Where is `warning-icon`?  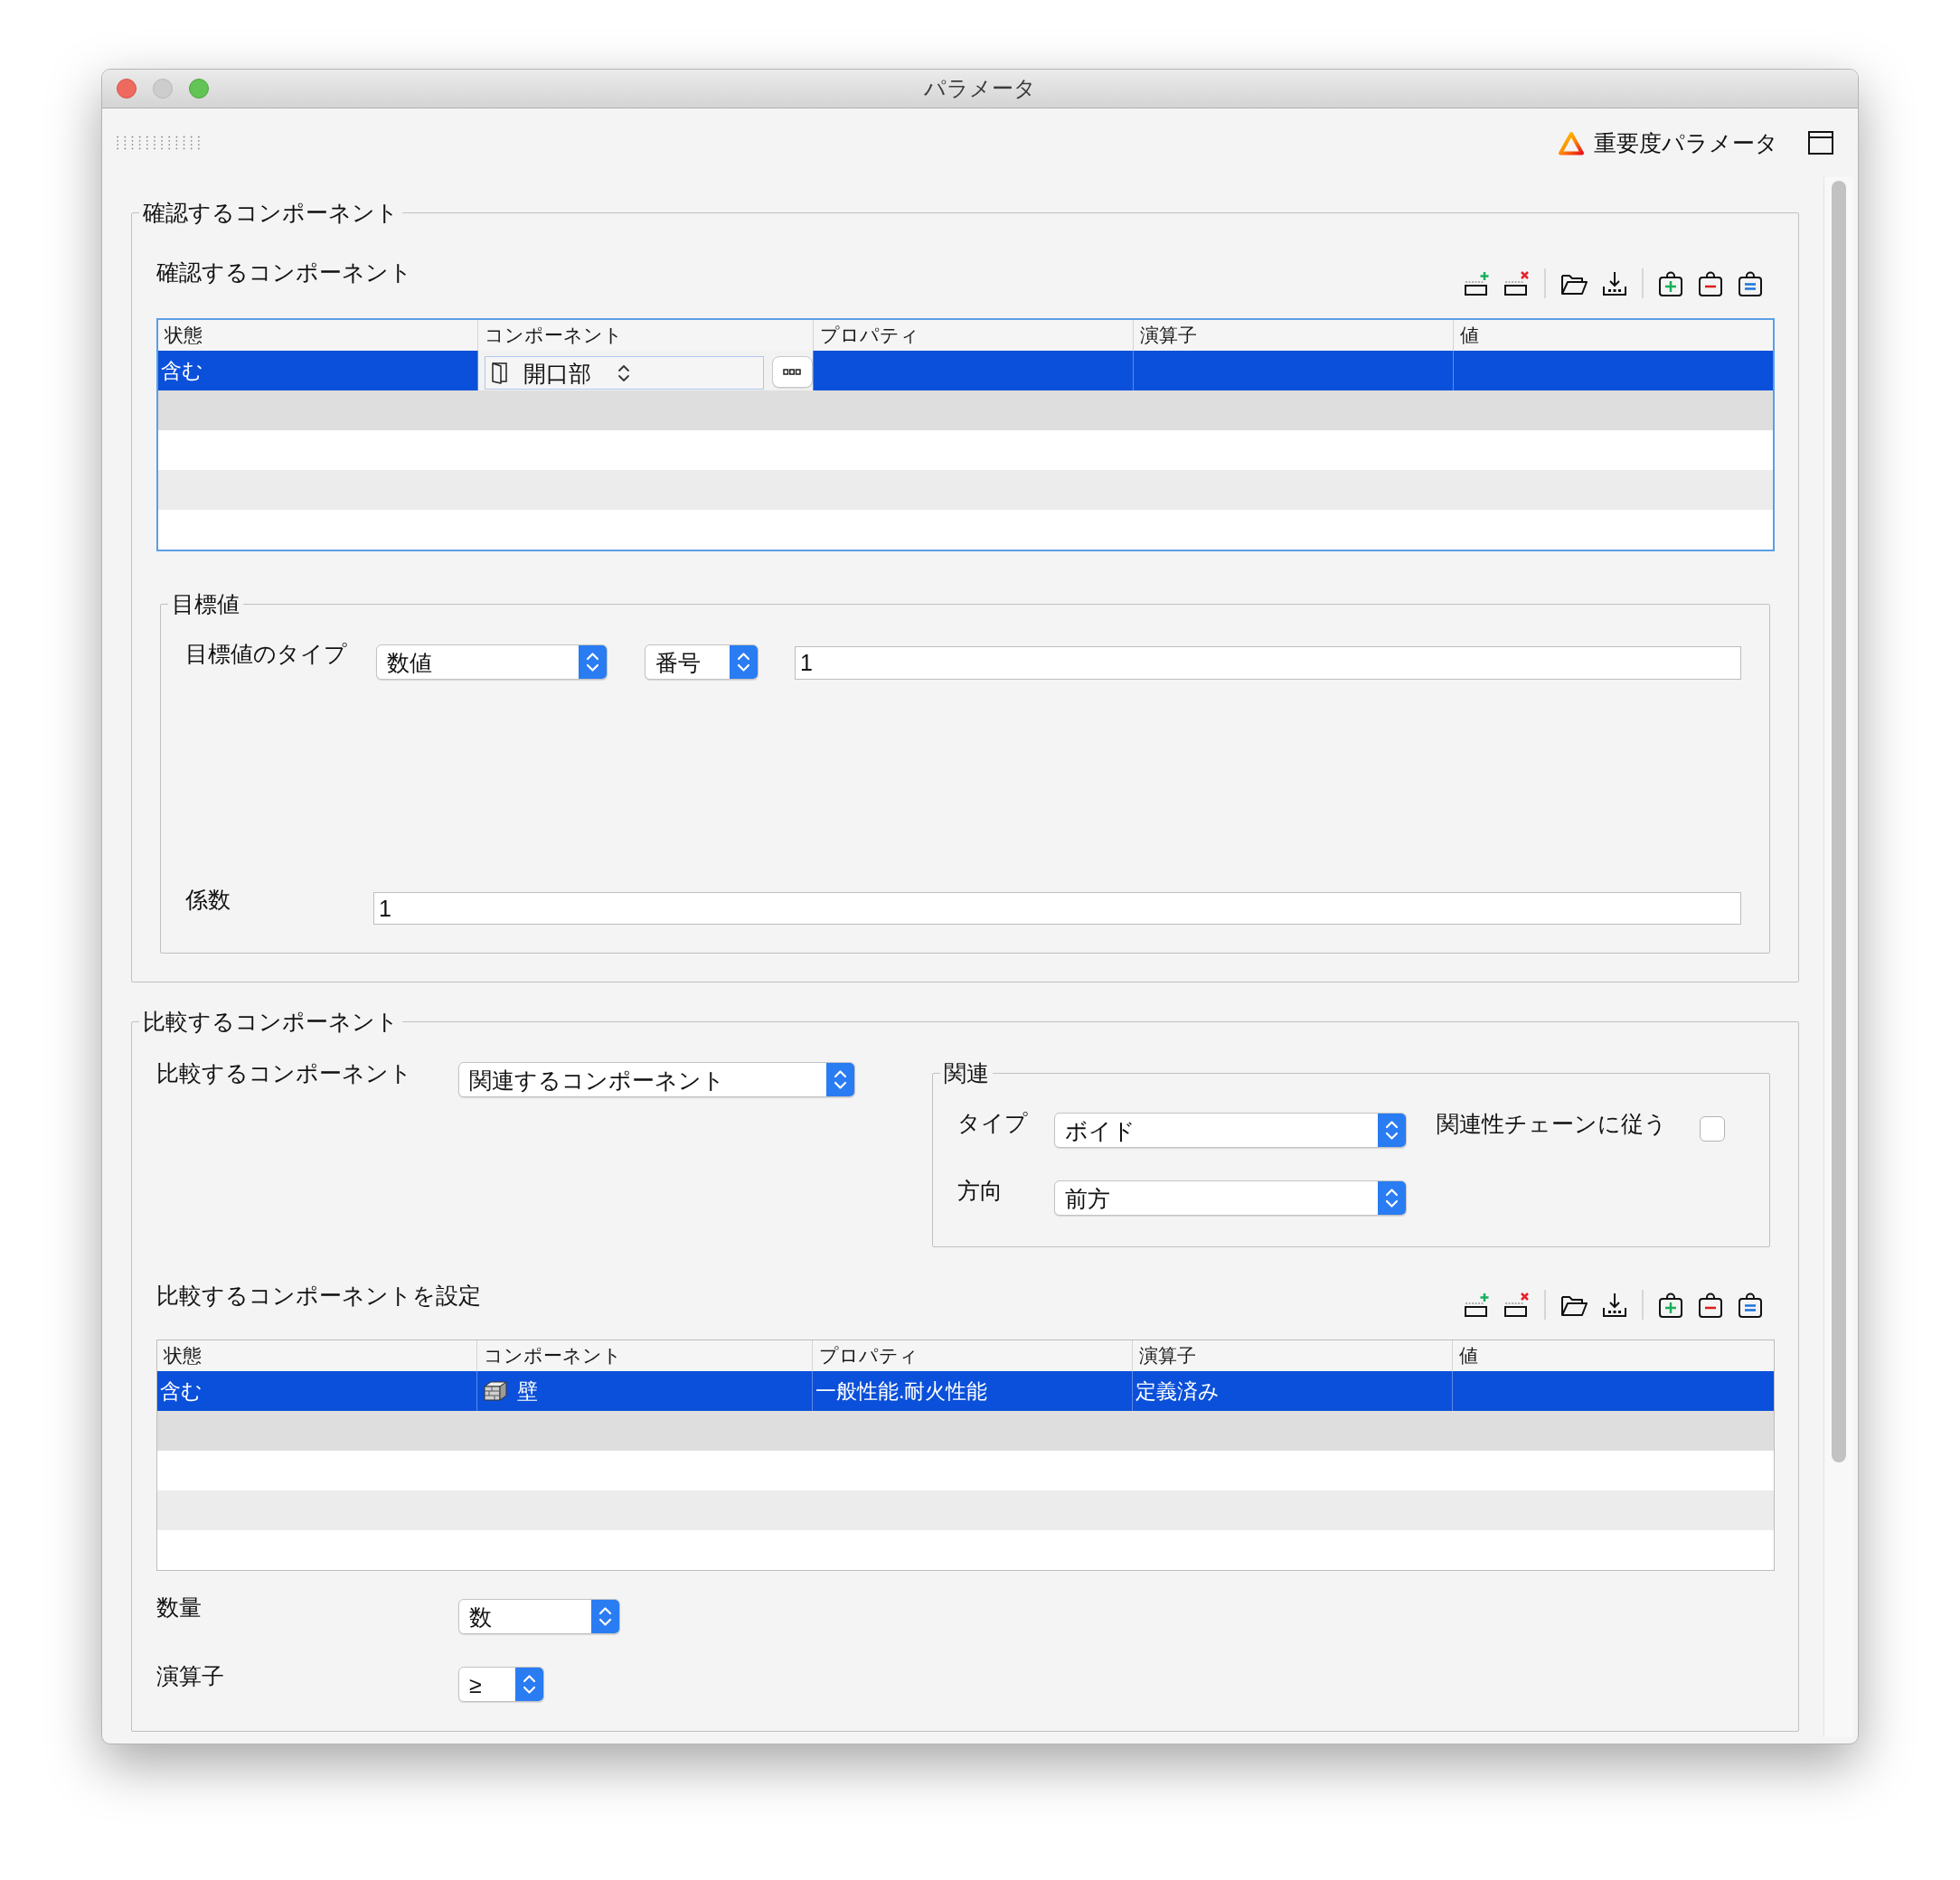 warning-icon is located at coordinates (1571, 142).